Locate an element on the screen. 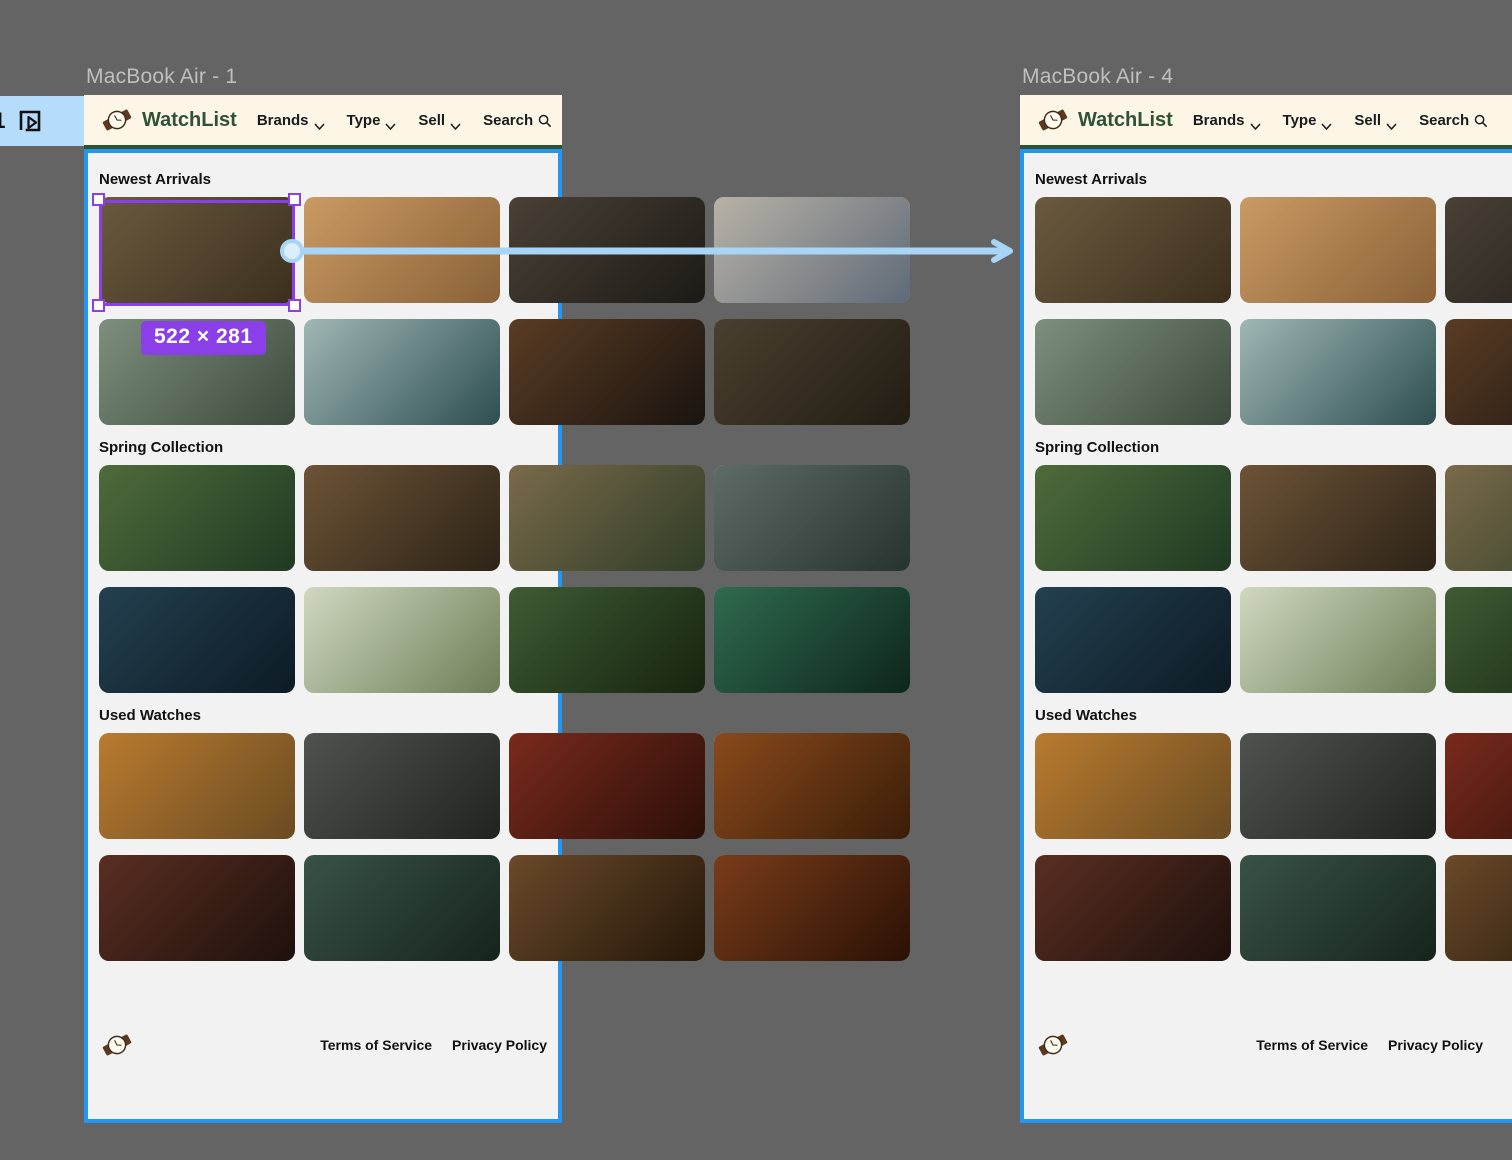 The height and width of the screenshot is (1160, 1512). preview-frame-icon is located at coordinates (30, 121).